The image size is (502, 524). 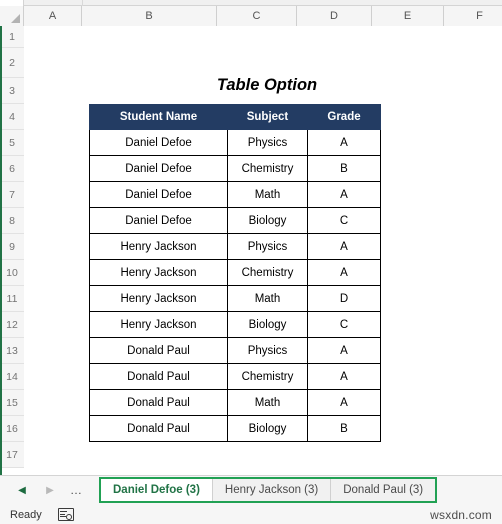 I want to click on sheet-tab: Henry Jackson (3), so click(x=272, y=490).